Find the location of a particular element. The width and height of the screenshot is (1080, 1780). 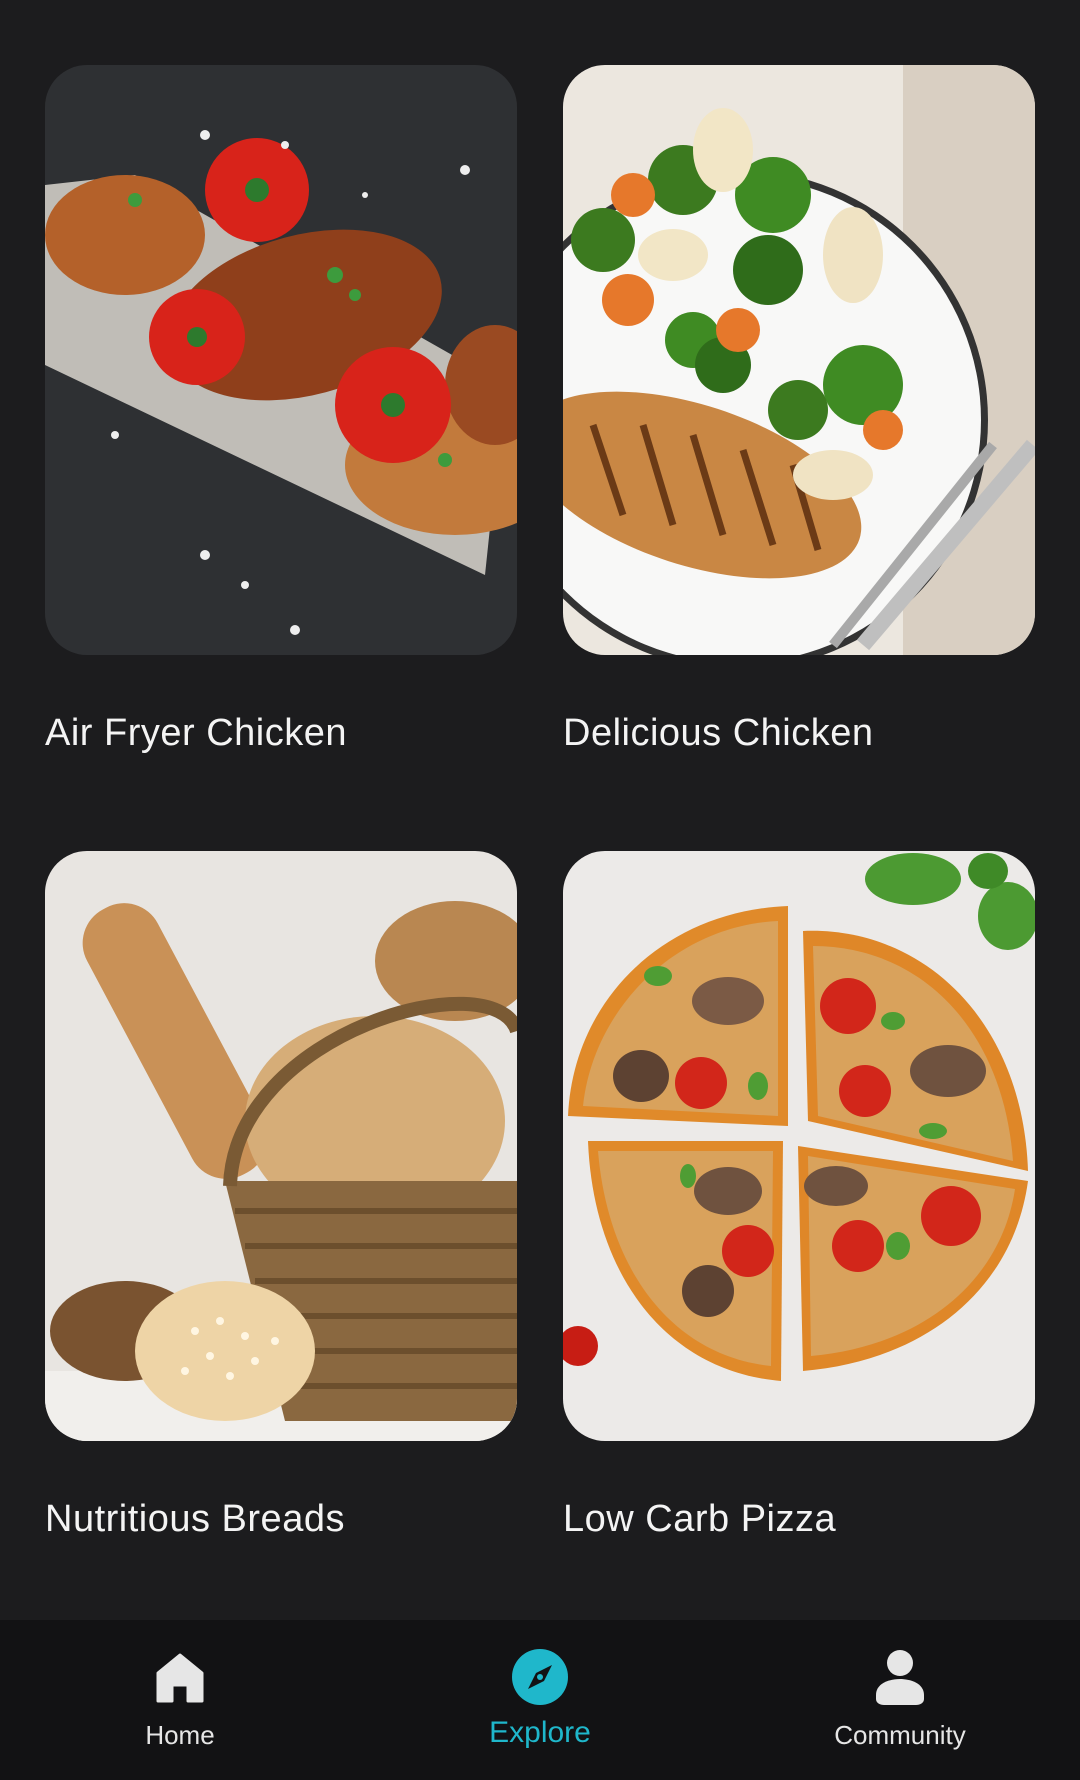

nav-item-community: Community is located at coordinates (900, 1700).